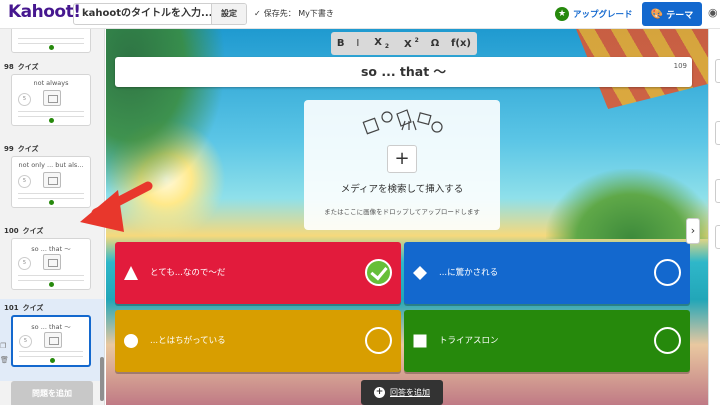 Image resolution: width=720 pixels, height=405 pixels. I want to click on answer-option-1: とても...なので〜だ, so click(258, 273).